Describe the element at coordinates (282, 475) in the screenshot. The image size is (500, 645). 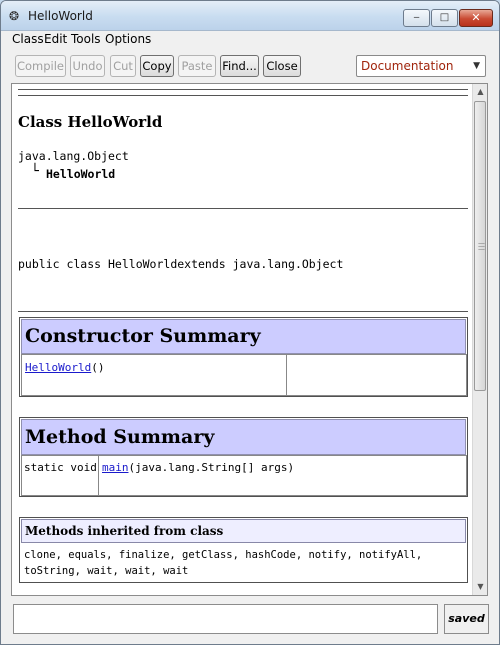
I see `method-signature-cell: main(java.lang.String[] args)` at that location.